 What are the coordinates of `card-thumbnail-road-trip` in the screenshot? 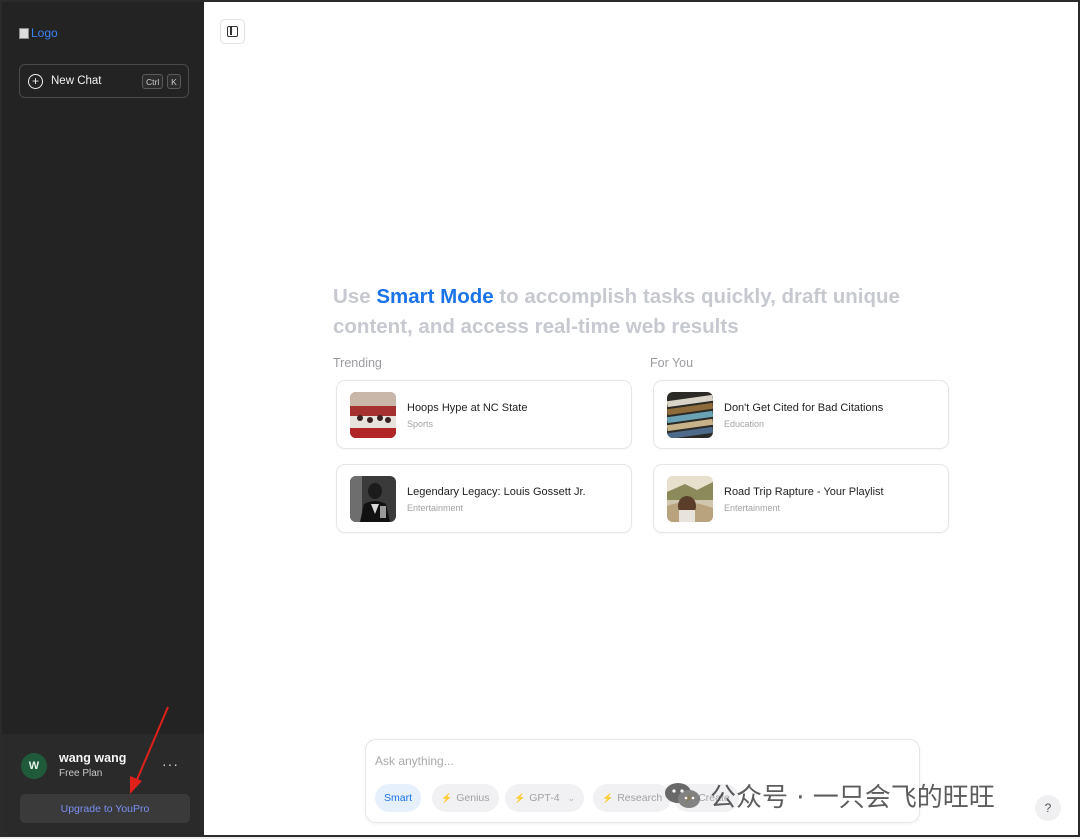 It's located at (690, 499).